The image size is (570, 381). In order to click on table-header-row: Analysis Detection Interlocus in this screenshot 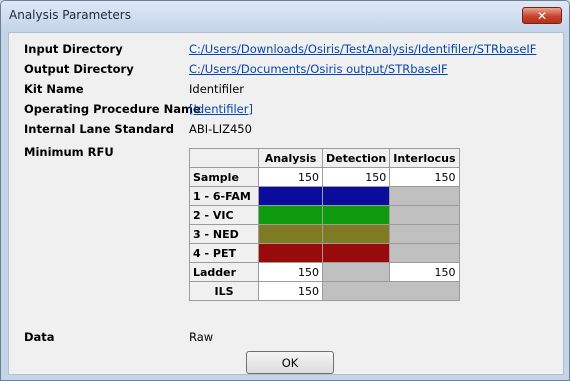, I will do `click(324, 158)`.